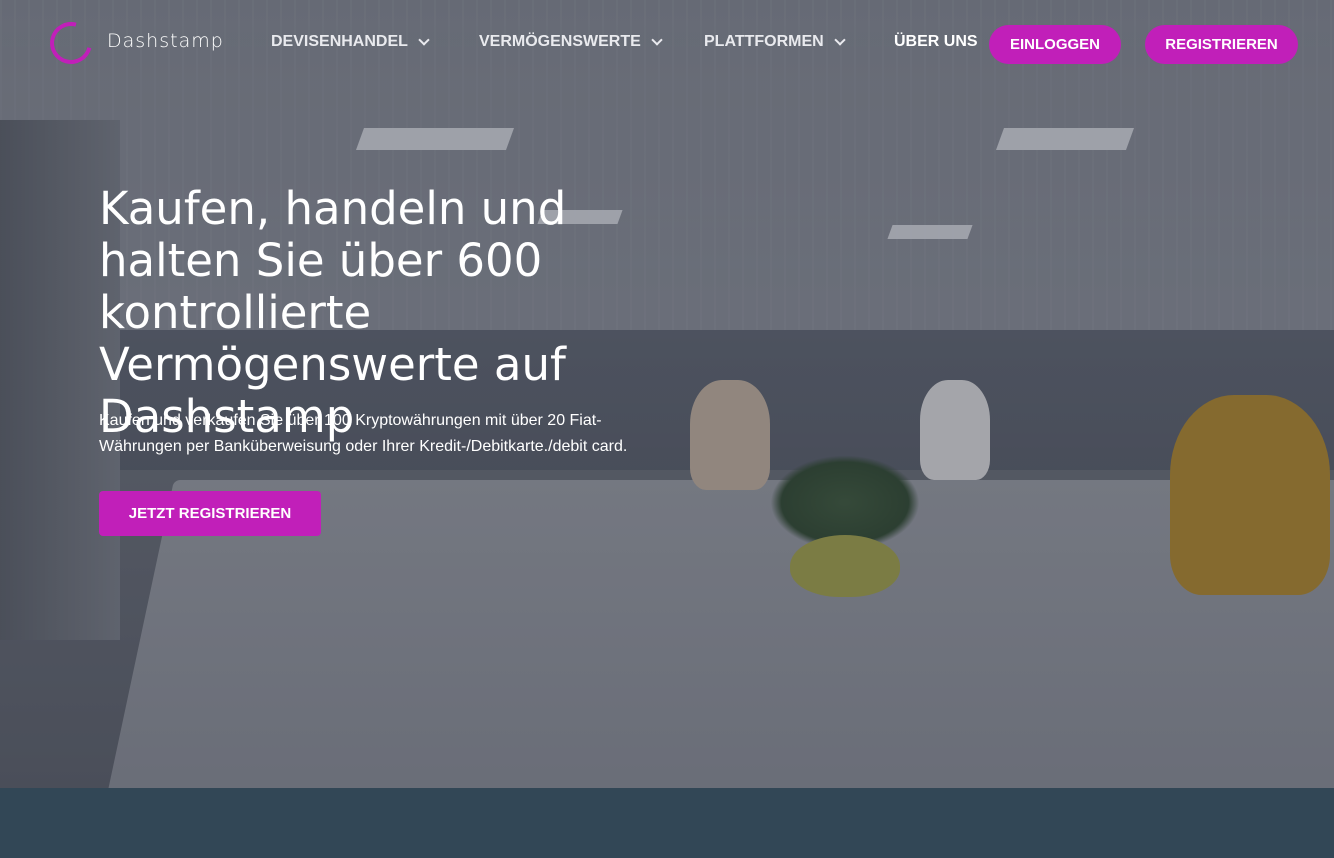 The image size is (1334, 858). Describe the element at coordinates (71, 43) in the screenshot. I see `logo-icon` at that location.